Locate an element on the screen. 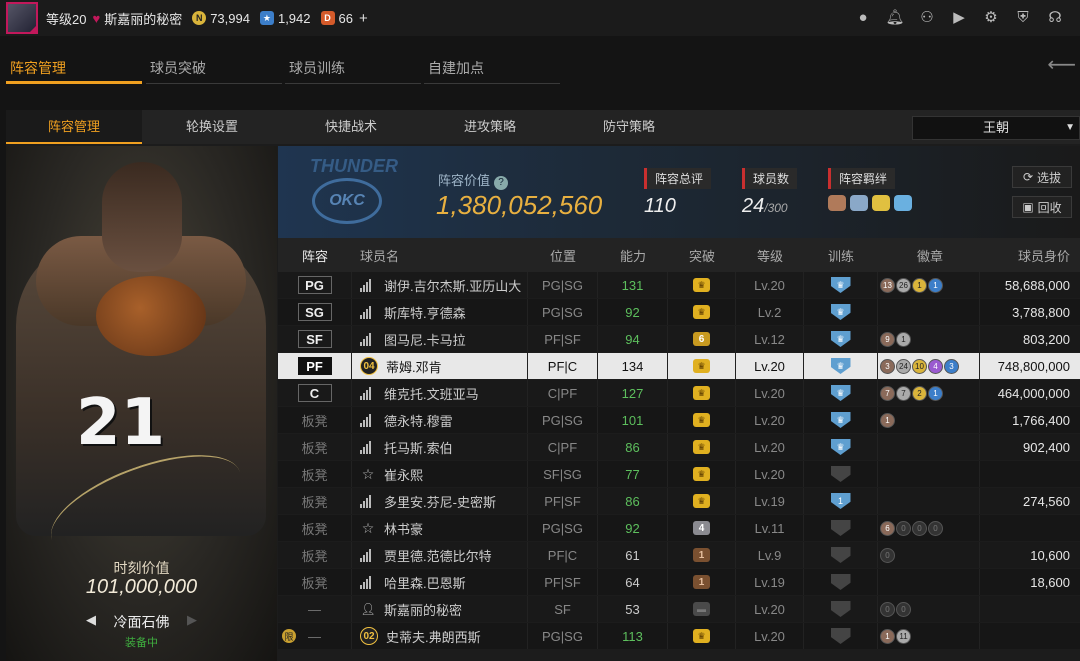 Image resolution: width=1080 pixels, height=661 pixels. user-avatar is located at coordinates (22, 18).